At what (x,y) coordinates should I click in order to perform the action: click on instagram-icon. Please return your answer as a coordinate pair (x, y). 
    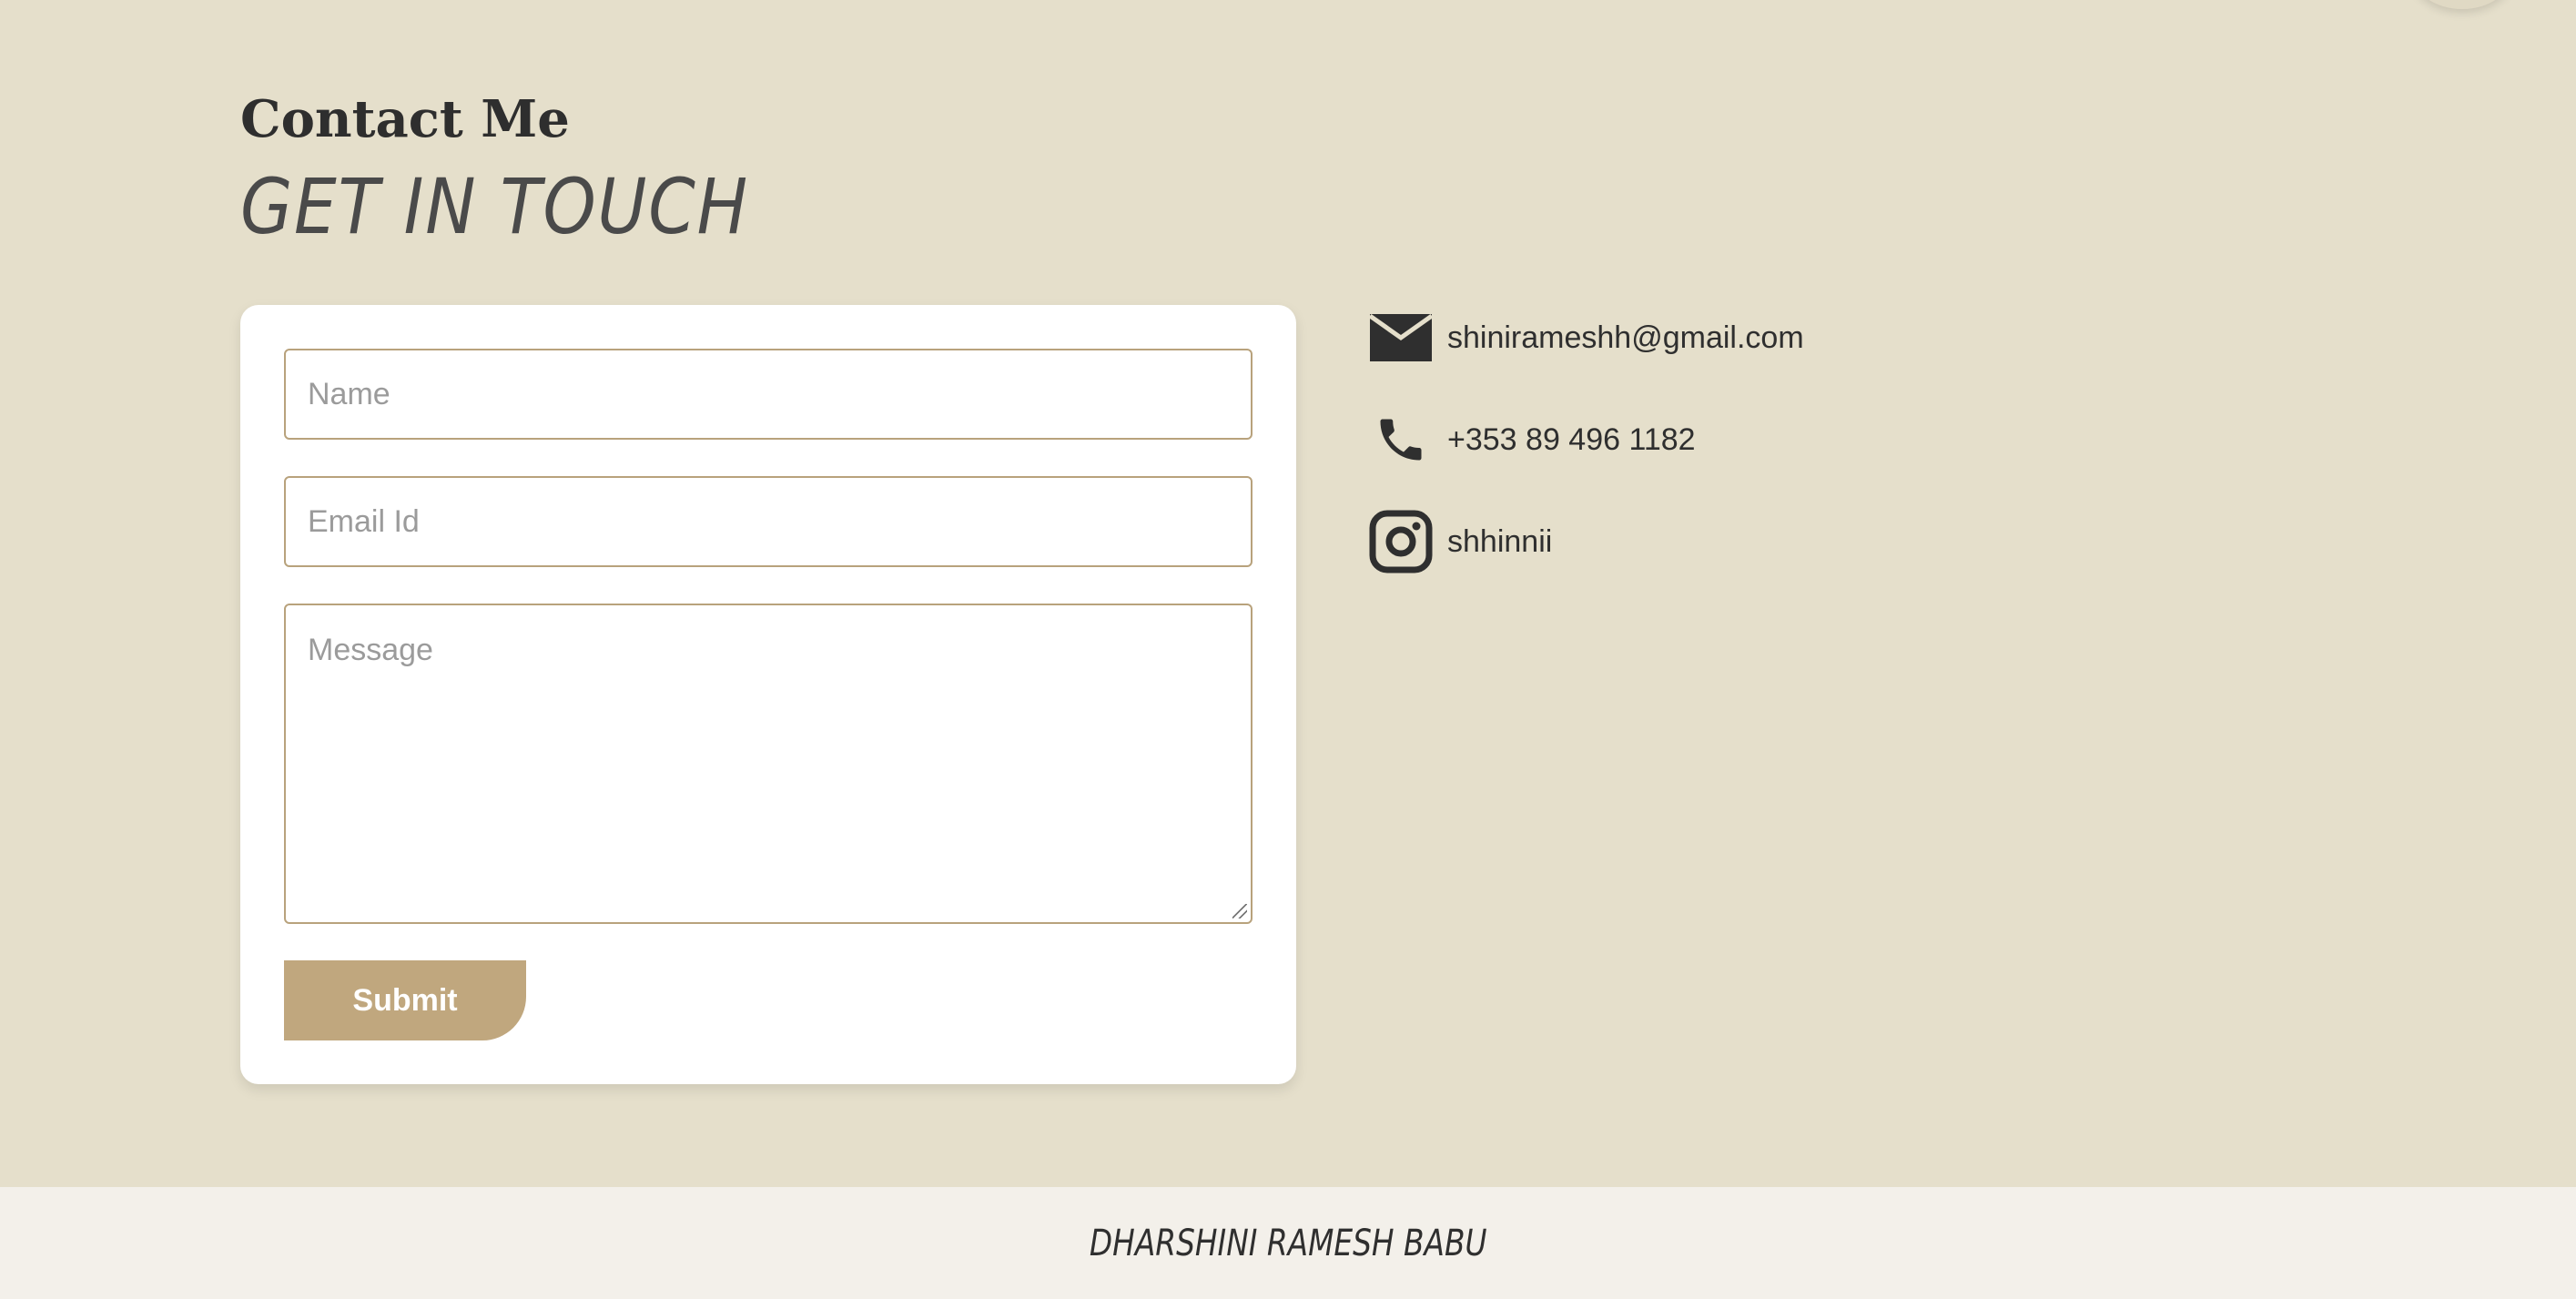
    Looking at the image, I should click on (1401, 542).